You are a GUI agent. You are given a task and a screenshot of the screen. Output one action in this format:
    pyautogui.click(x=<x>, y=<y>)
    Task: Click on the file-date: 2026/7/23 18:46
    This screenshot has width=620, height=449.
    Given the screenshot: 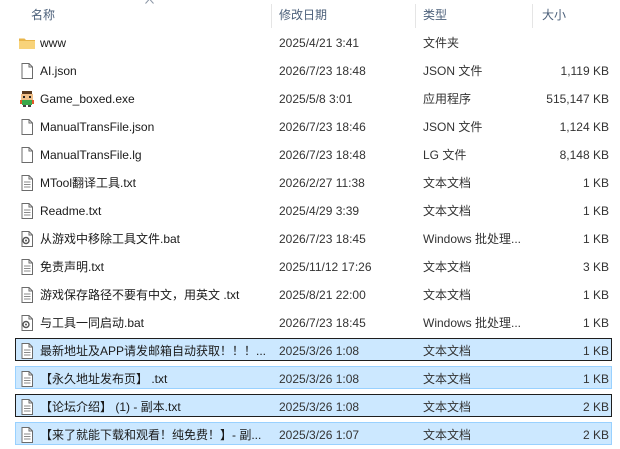 What is the action you would take?
    pyautogui.click(x=322, y=127)
    